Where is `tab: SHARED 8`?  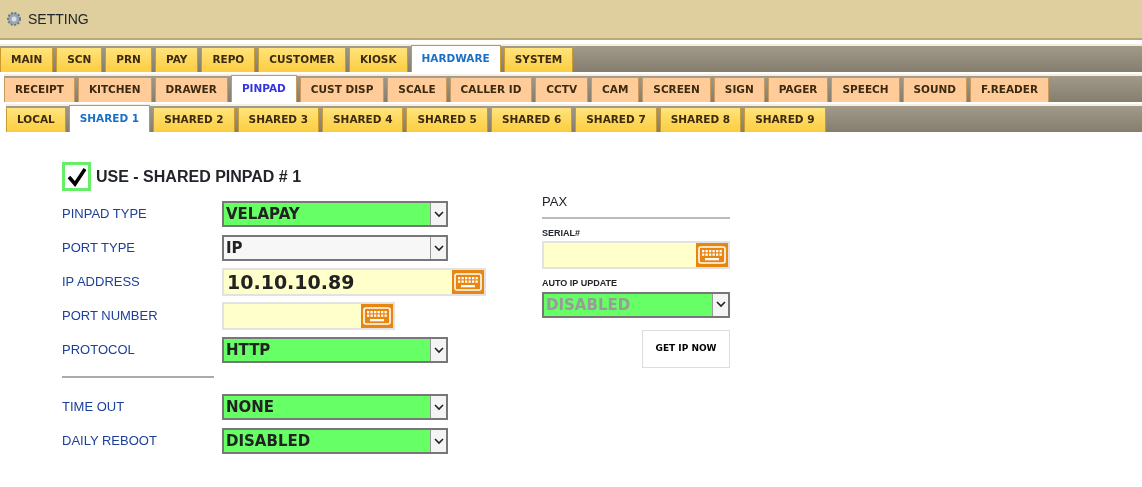 tab: SHARED 8 is located at coordinates (700, 119).